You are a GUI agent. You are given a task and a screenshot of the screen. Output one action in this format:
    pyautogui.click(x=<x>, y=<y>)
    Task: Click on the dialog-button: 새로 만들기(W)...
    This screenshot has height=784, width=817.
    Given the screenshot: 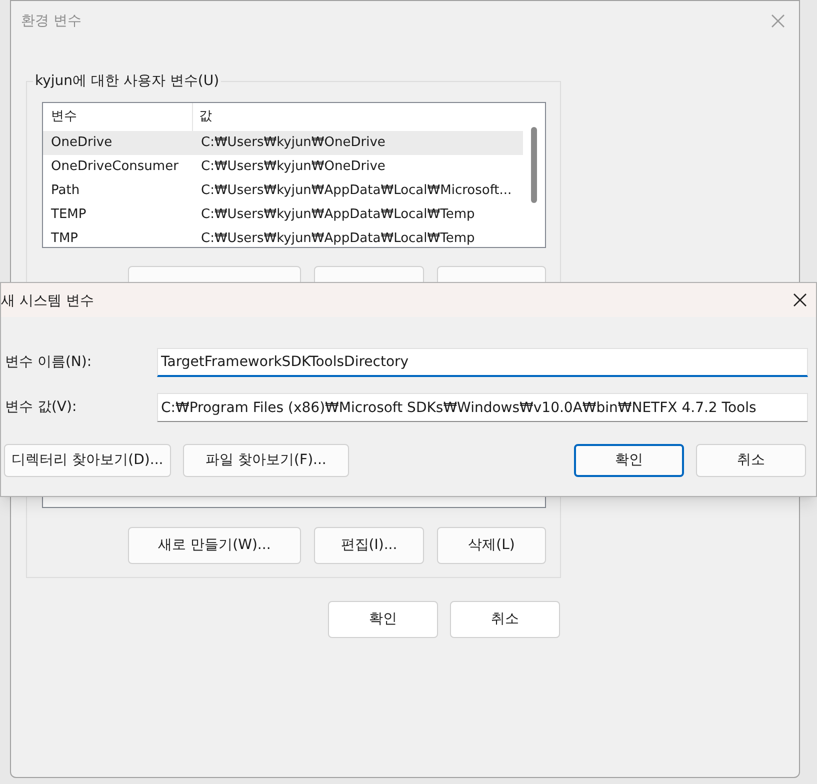 What is the action you would take?
    pyautogui.click(x=214, y=545)
    